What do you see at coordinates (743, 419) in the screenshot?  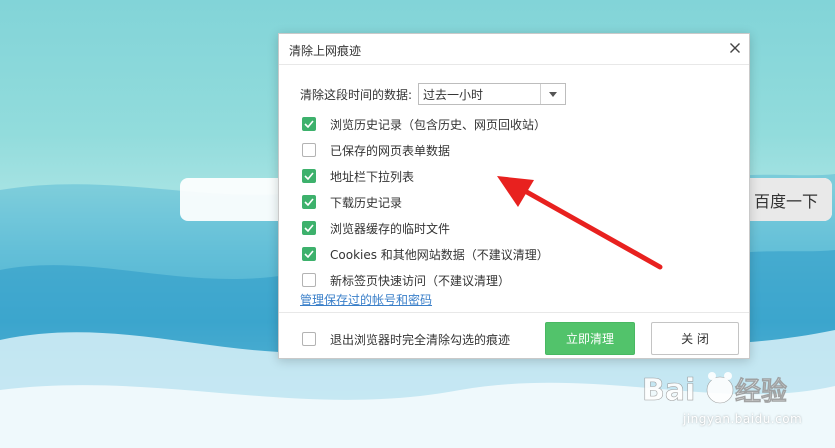 I see `watermark-url: jingyan.baidu.com` at bounding box center [743, 419].